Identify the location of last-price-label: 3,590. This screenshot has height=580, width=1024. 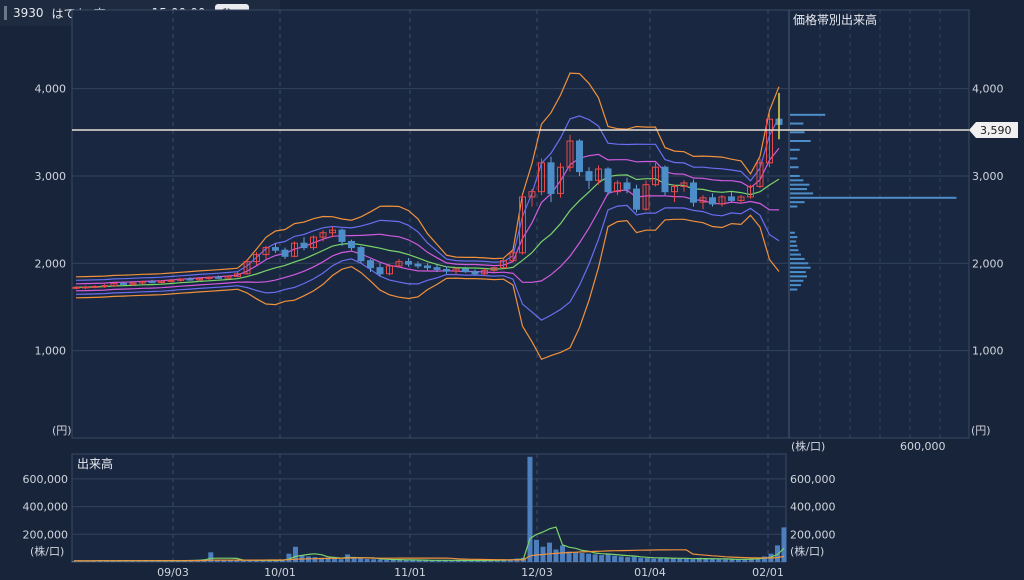
(996, 130).